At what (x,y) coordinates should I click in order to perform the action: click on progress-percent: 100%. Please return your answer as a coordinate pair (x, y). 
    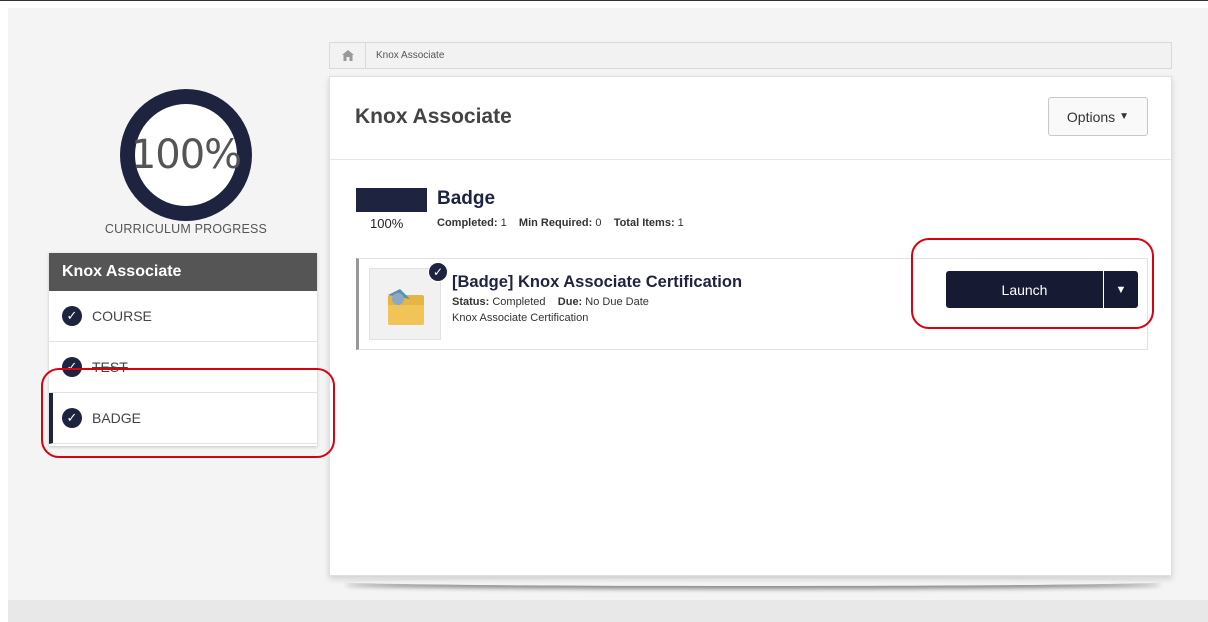
    Looking at the image, I should click on (186, 155).